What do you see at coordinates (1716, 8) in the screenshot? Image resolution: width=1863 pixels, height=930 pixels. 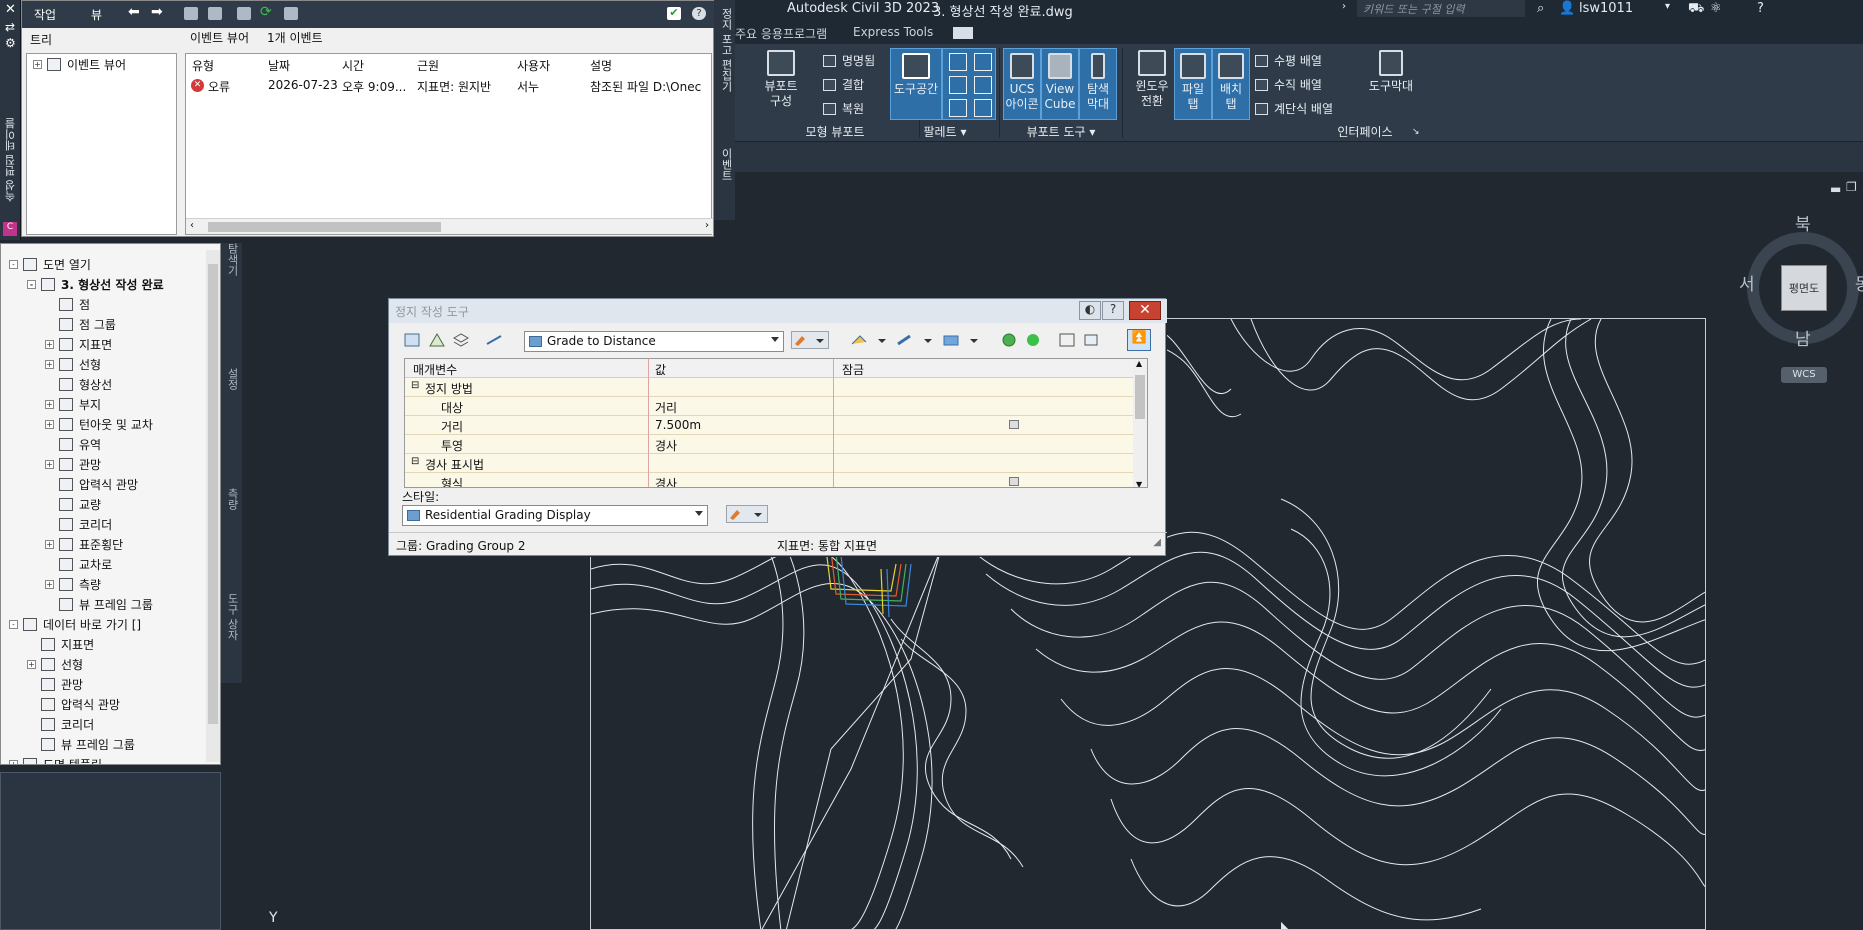 I see `connect-icon: ⚛` at bounding box center [1716, 8].